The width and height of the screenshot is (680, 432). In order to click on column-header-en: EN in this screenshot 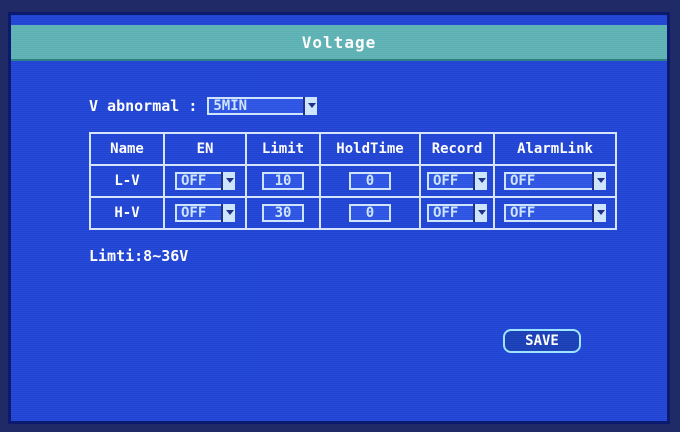, I will do `click(205, 149)`.